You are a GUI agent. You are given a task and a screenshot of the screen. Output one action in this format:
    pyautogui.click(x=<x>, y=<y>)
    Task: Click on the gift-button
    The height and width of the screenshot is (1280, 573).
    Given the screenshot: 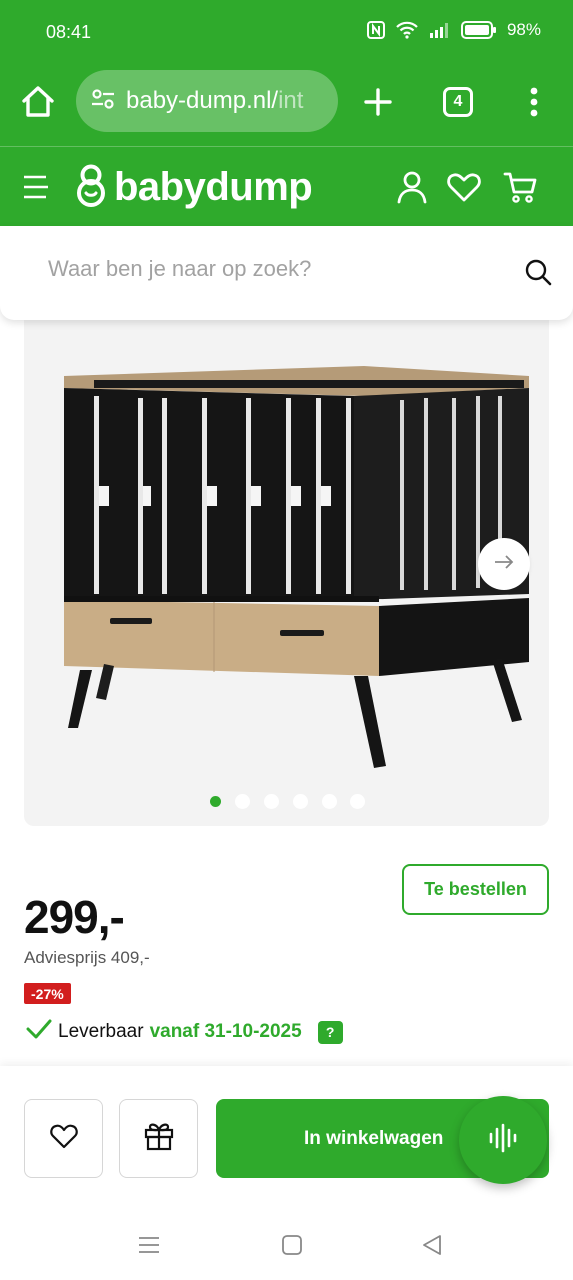 What is the action you would take?
    pyautogui.click(x=158, y=1138)
    